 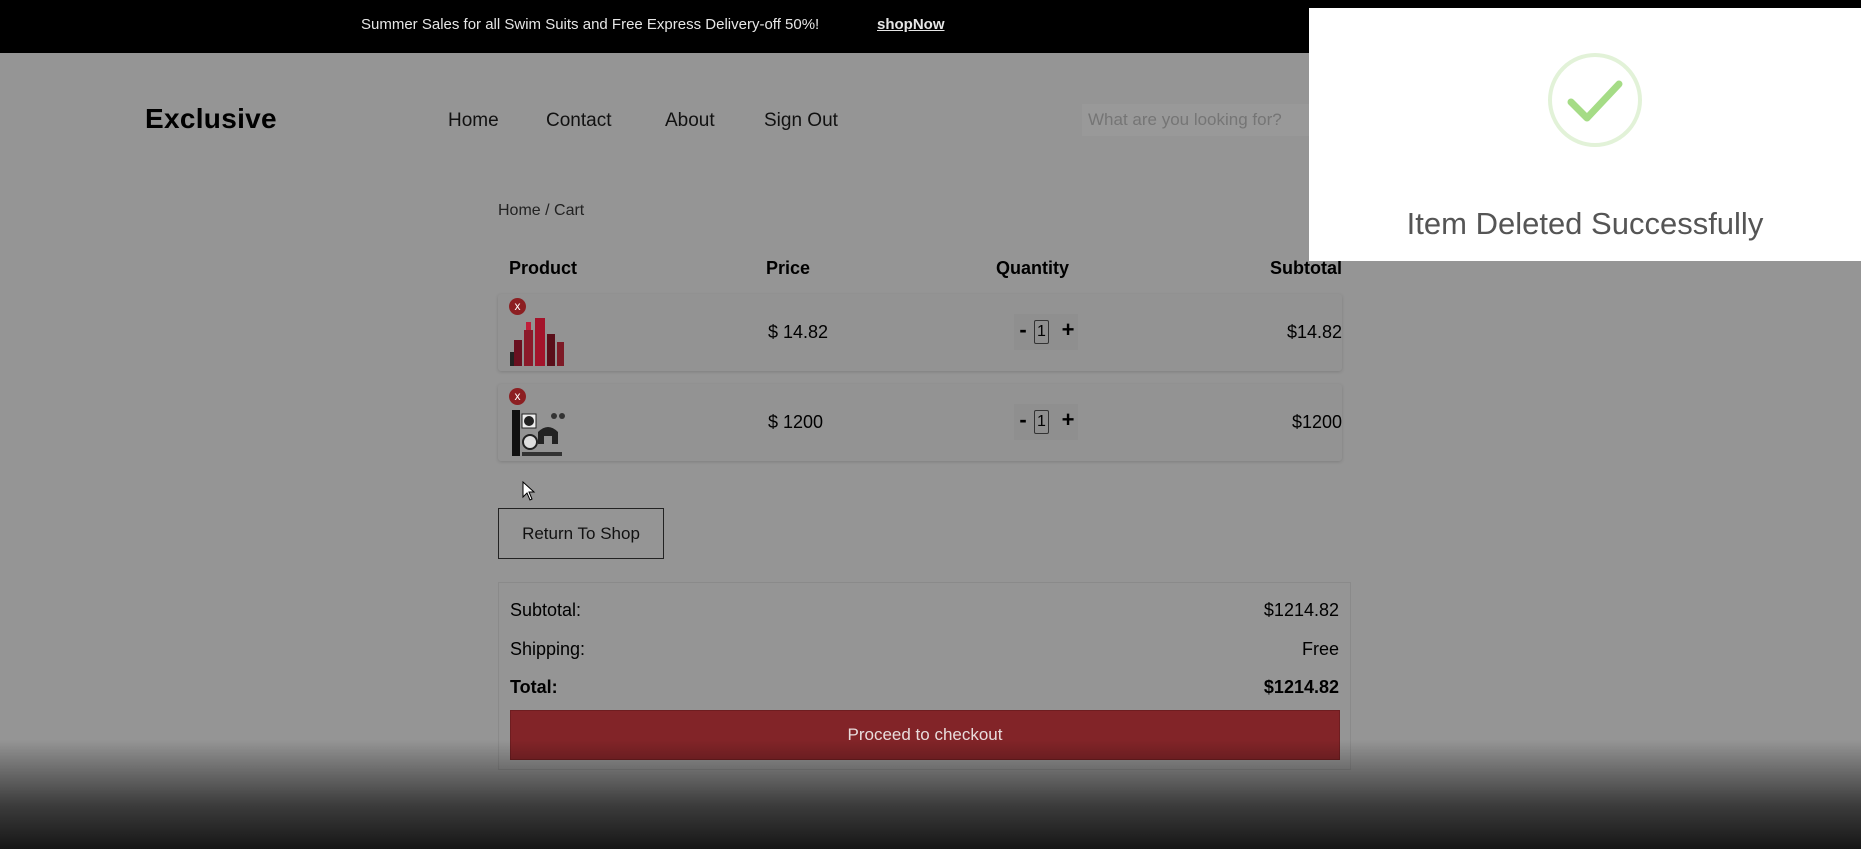 What do you see at coordinates (920, 267) in the screenshot?
I see `cart-table-header: Product Price Quantity Subtotal` at bounding box center [920, 267].